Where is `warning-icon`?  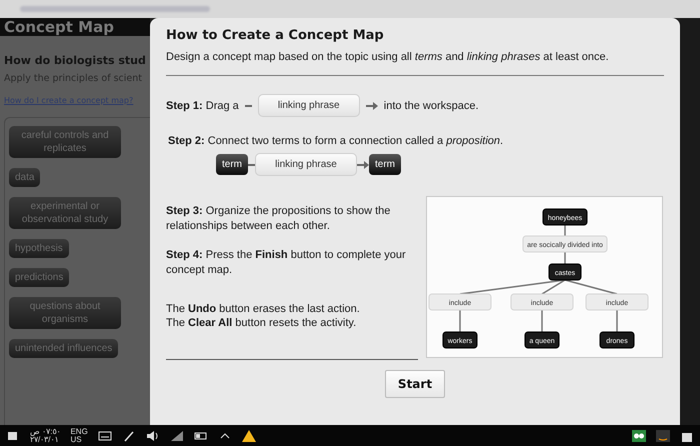 warning-icon is located at coordinates (249, 436).